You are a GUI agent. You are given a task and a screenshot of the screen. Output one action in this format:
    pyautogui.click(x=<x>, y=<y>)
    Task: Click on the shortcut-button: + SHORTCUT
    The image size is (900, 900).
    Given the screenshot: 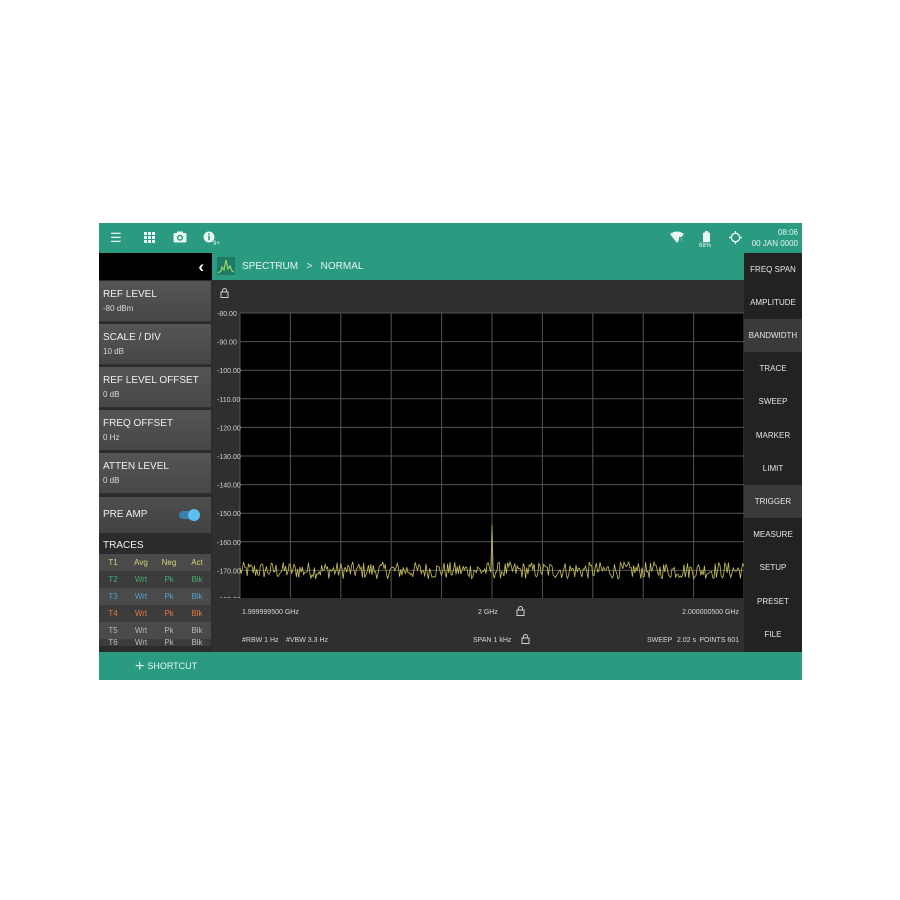 What is the action you would take?
    pyautogui.click(x=166, y=666)
    